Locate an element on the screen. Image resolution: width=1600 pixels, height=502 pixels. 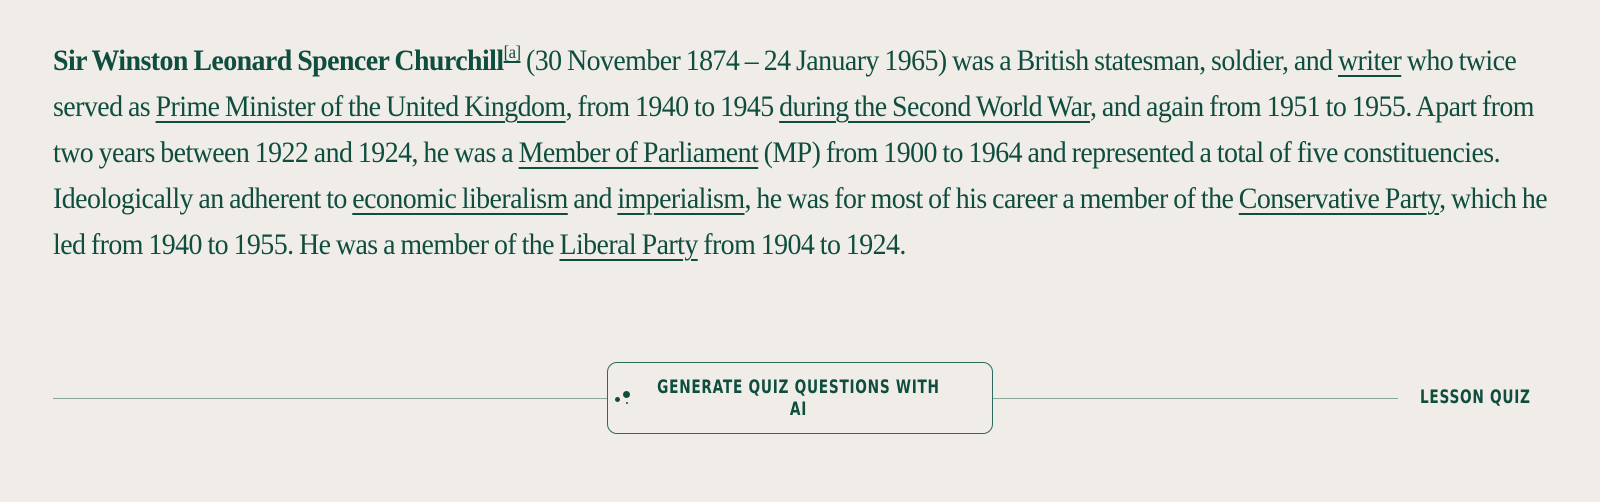
body-text: and is located at coordinates (592, 198).